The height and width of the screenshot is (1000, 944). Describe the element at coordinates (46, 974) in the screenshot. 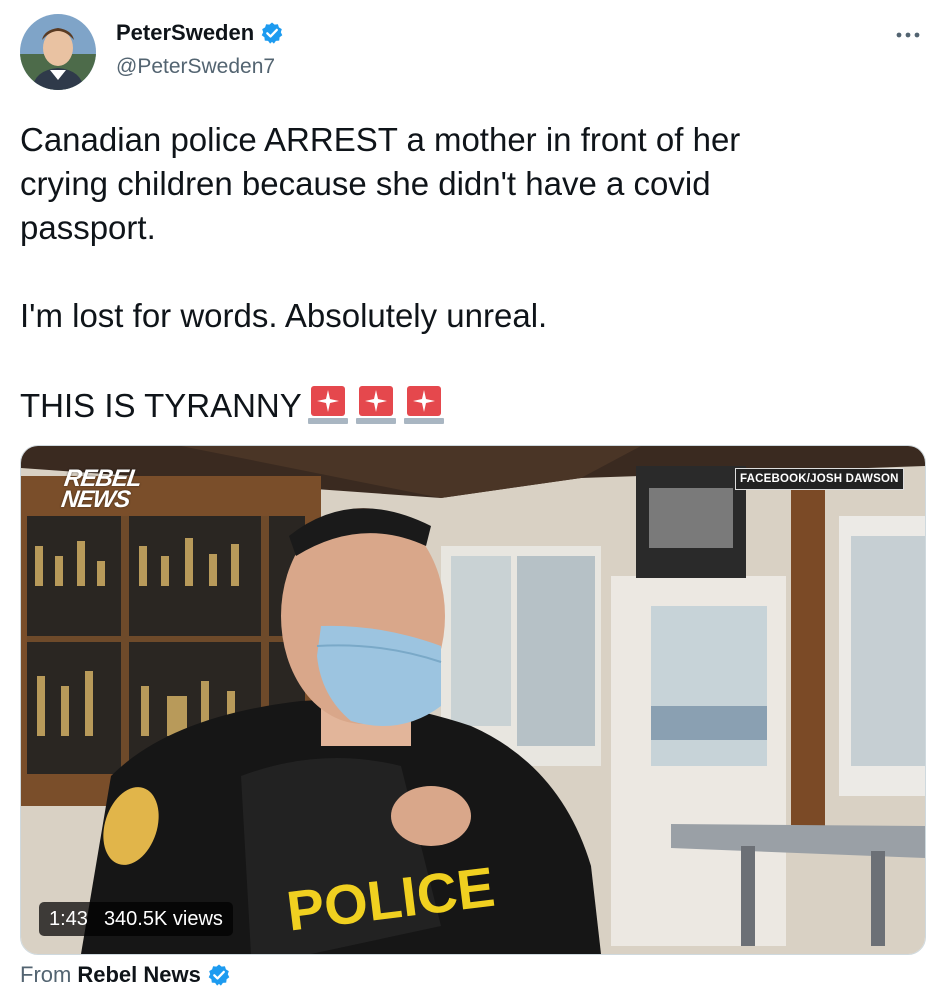

I see `source-prefix: From` at that location.